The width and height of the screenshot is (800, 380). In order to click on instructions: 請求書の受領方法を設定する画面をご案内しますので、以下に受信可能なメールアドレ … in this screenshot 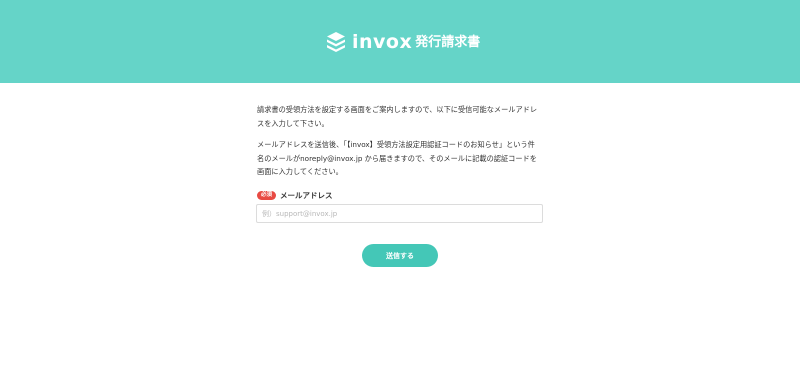, I will do `click(402, 145)`.